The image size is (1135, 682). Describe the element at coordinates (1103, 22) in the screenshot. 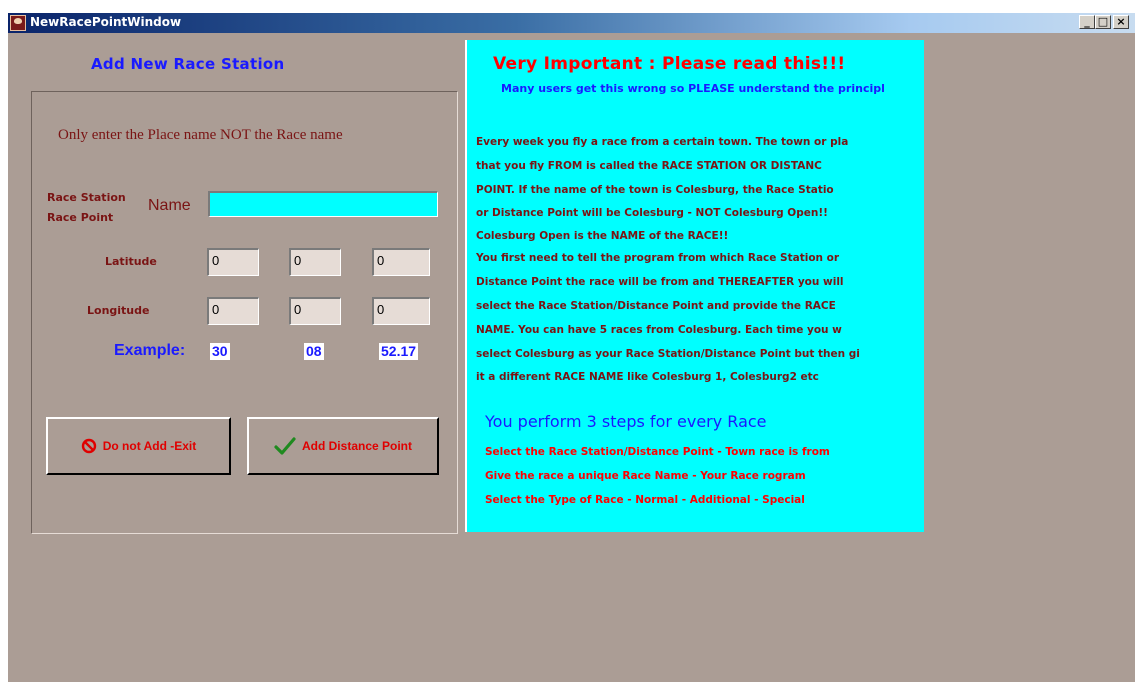

I see `maximize-button: □` at that location.